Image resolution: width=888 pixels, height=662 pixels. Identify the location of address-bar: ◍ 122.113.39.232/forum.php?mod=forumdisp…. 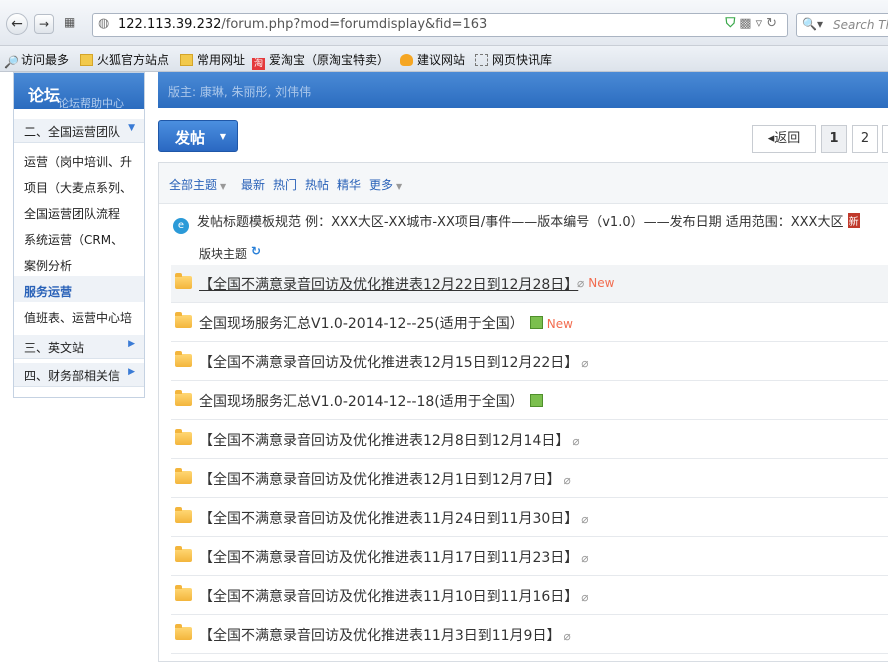
(440, 25).